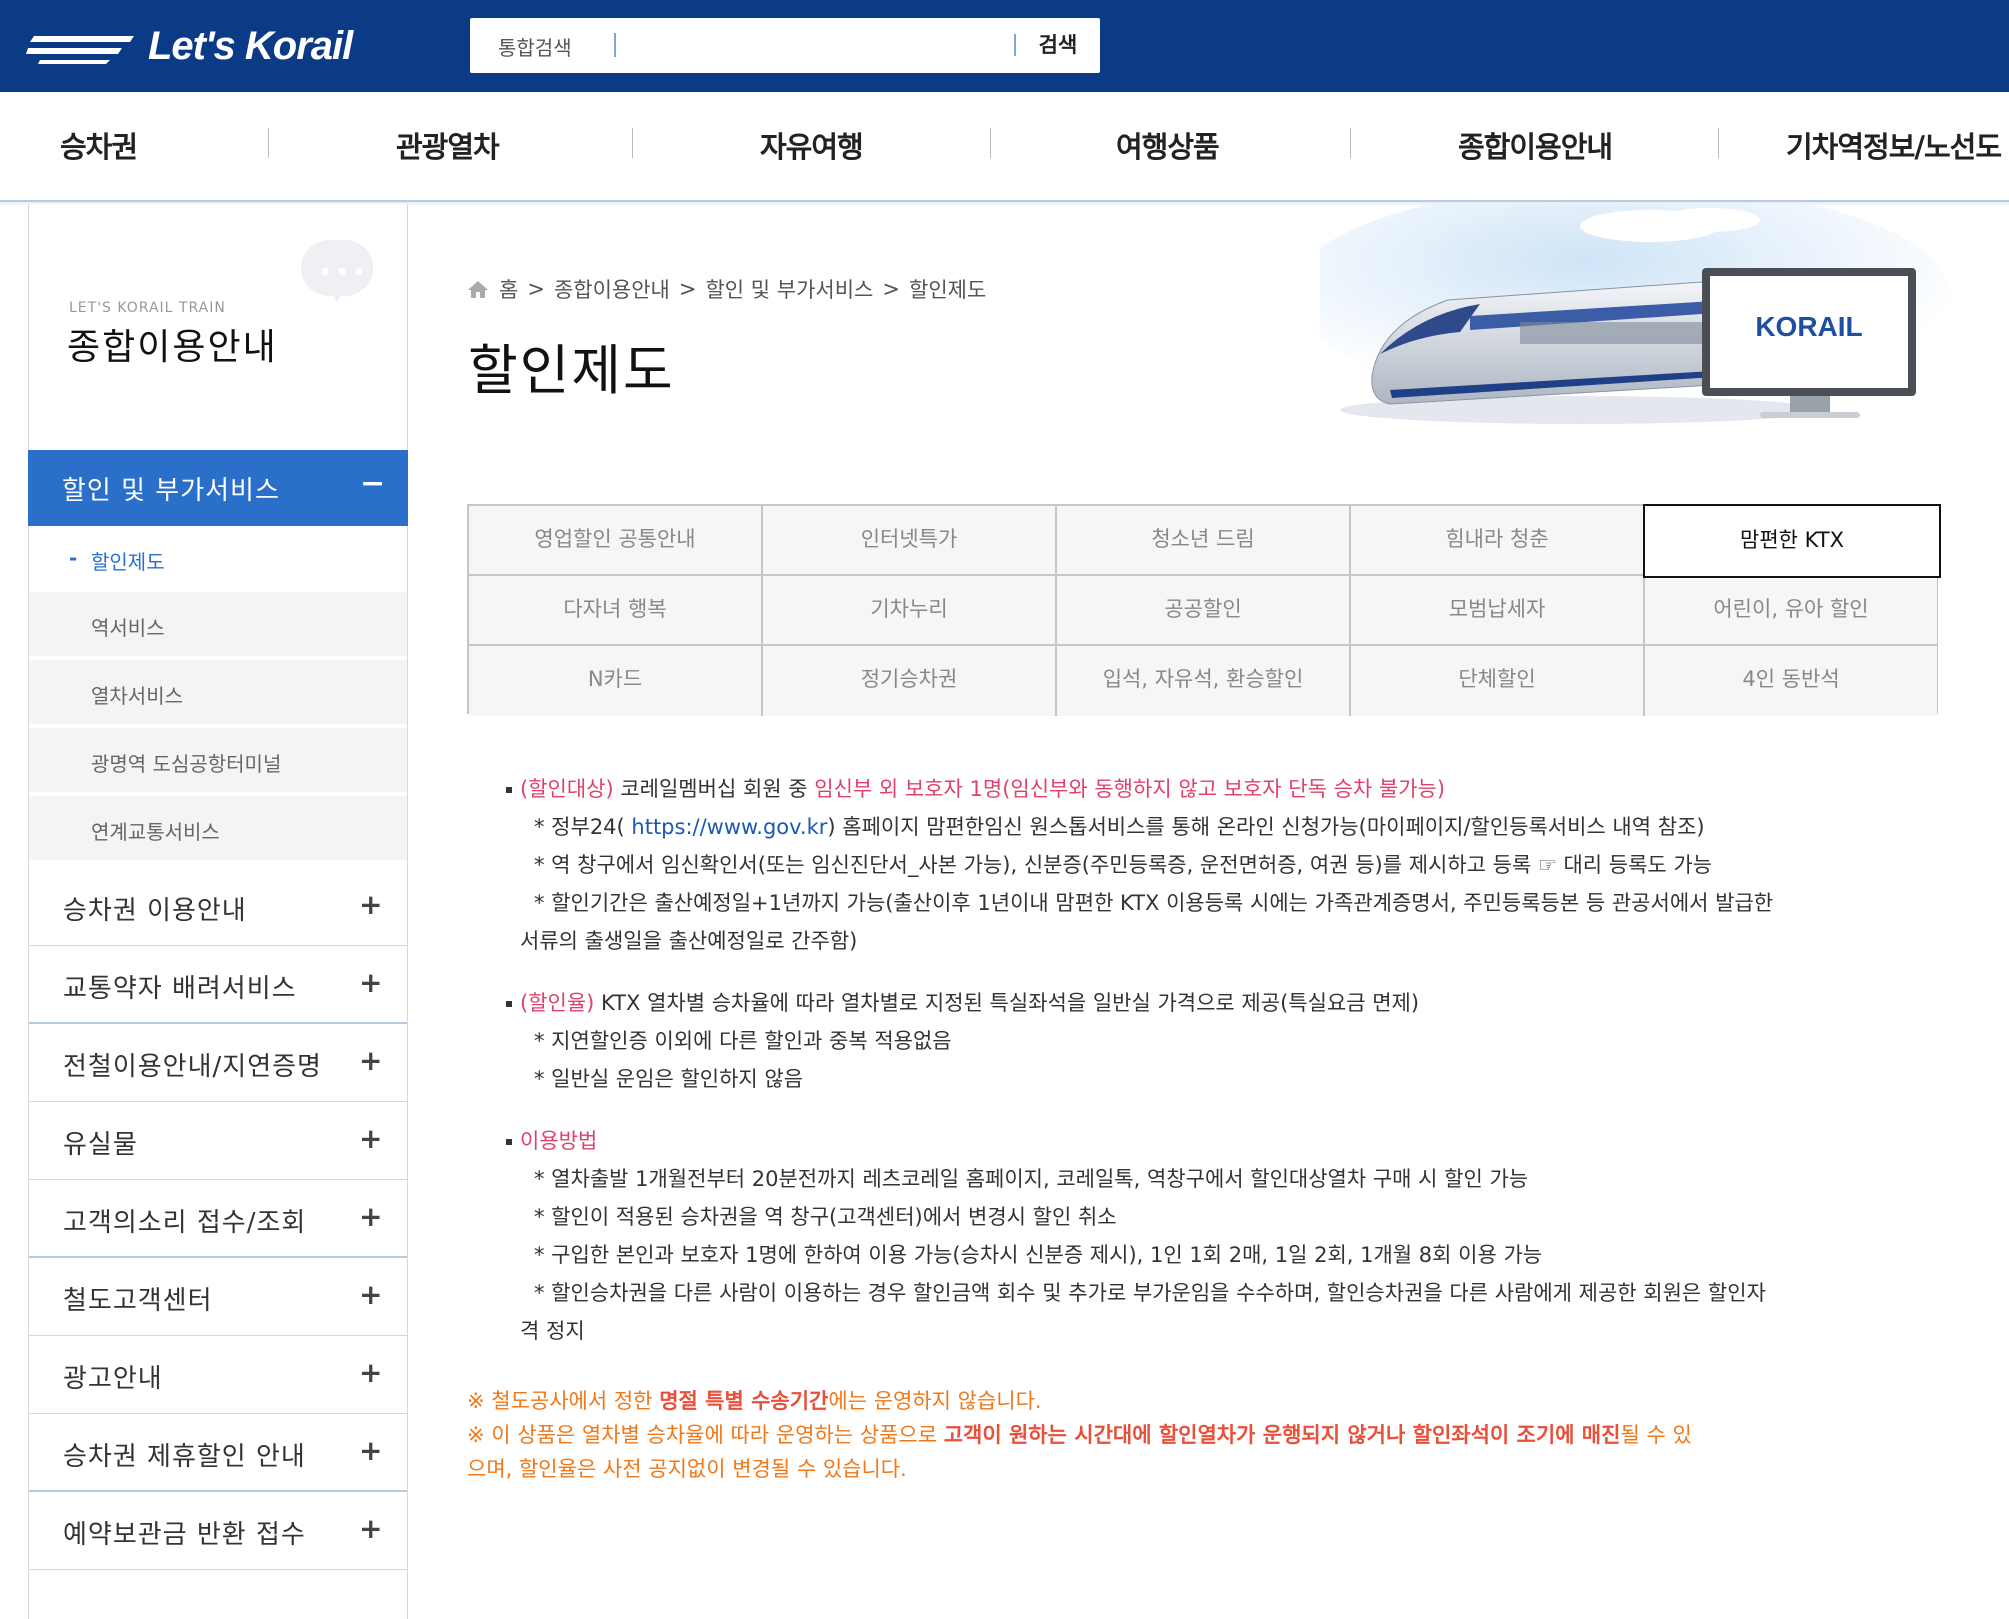 This screenshot has height=1619, width=2009. Describe the element at coordinates (616, 681) in the screenshot. I see `tab-n-card: N카드` at that location.